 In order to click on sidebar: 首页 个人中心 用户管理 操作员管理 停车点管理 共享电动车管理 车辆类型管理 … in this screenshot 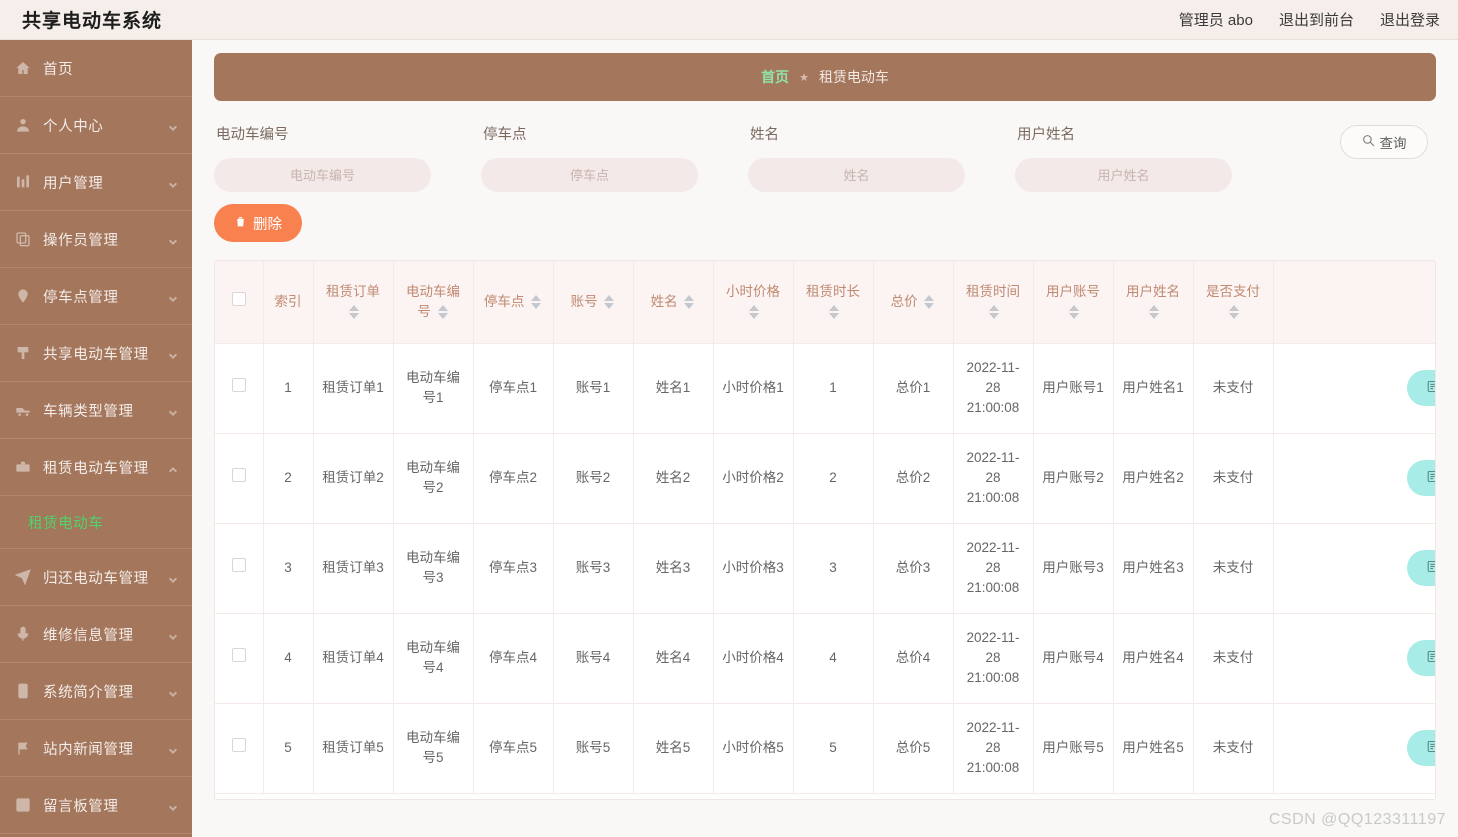, I will do `click(96, 438)`.